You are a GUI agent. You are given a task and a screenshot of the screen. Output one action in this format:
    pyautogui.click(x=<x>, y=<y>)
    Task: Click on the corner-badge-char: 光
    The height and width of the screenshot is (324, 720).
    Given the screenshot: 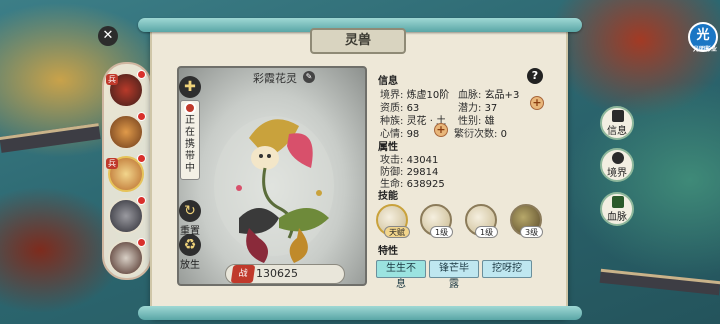 What is the action you would take?
    pyautogui.click(x=703, y=35)
    